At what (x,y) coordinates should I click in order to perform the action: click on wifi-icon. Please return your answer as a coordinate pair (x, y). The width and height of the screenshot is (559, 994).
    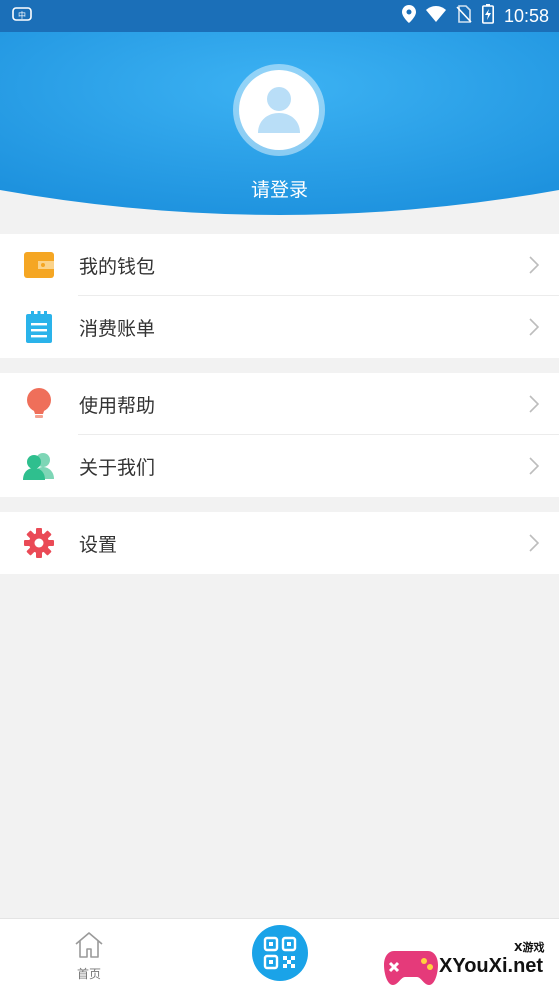
    Looking at the image, I should click on (435, 16).